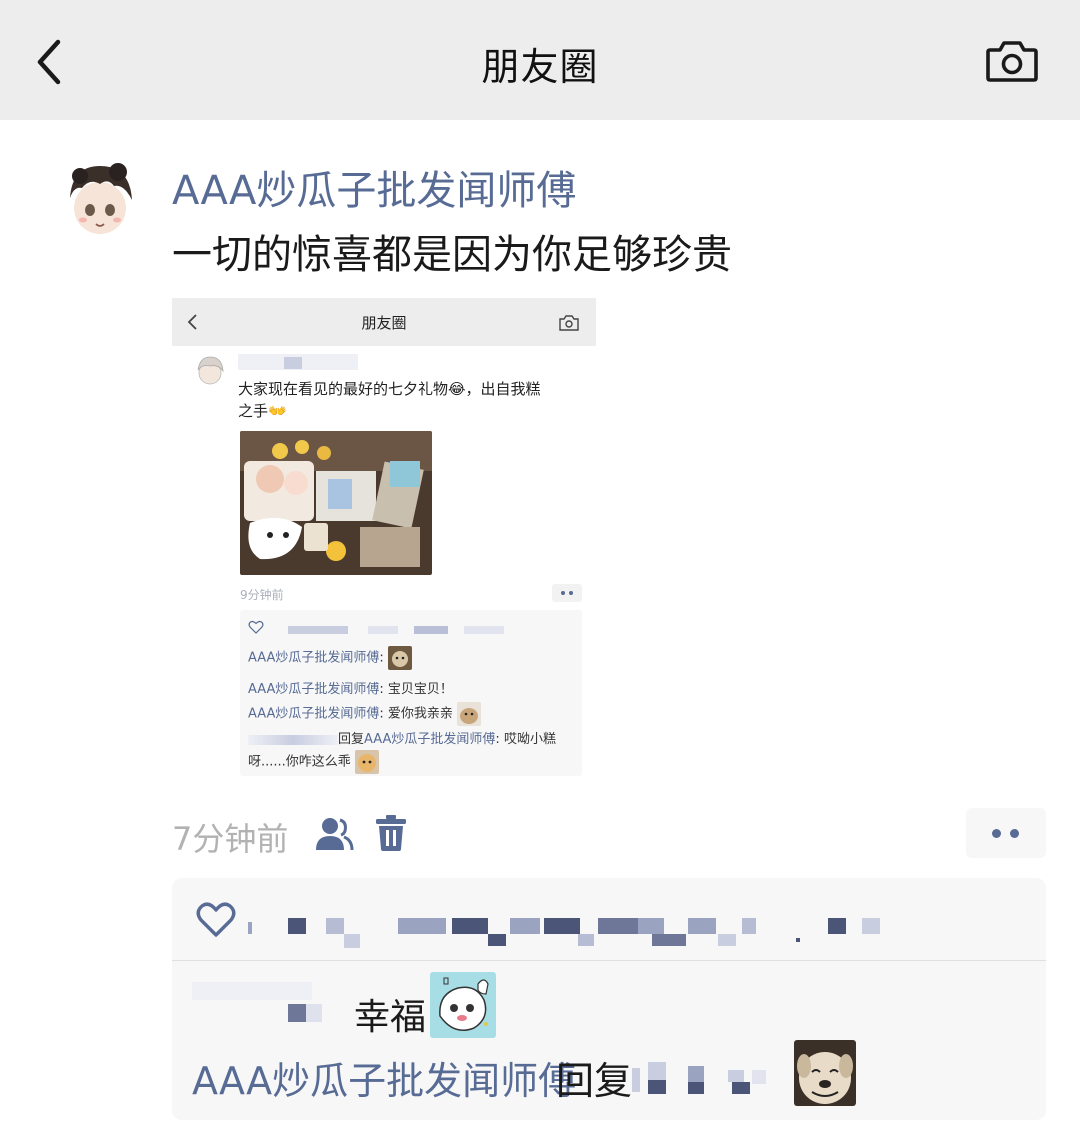 Image resolution: width=1080 pixels, height=1143 pixels. What do you see at coordinates (336, 503) in the screenshot?
I see `gift-photo` at bounding box center [336, 503].